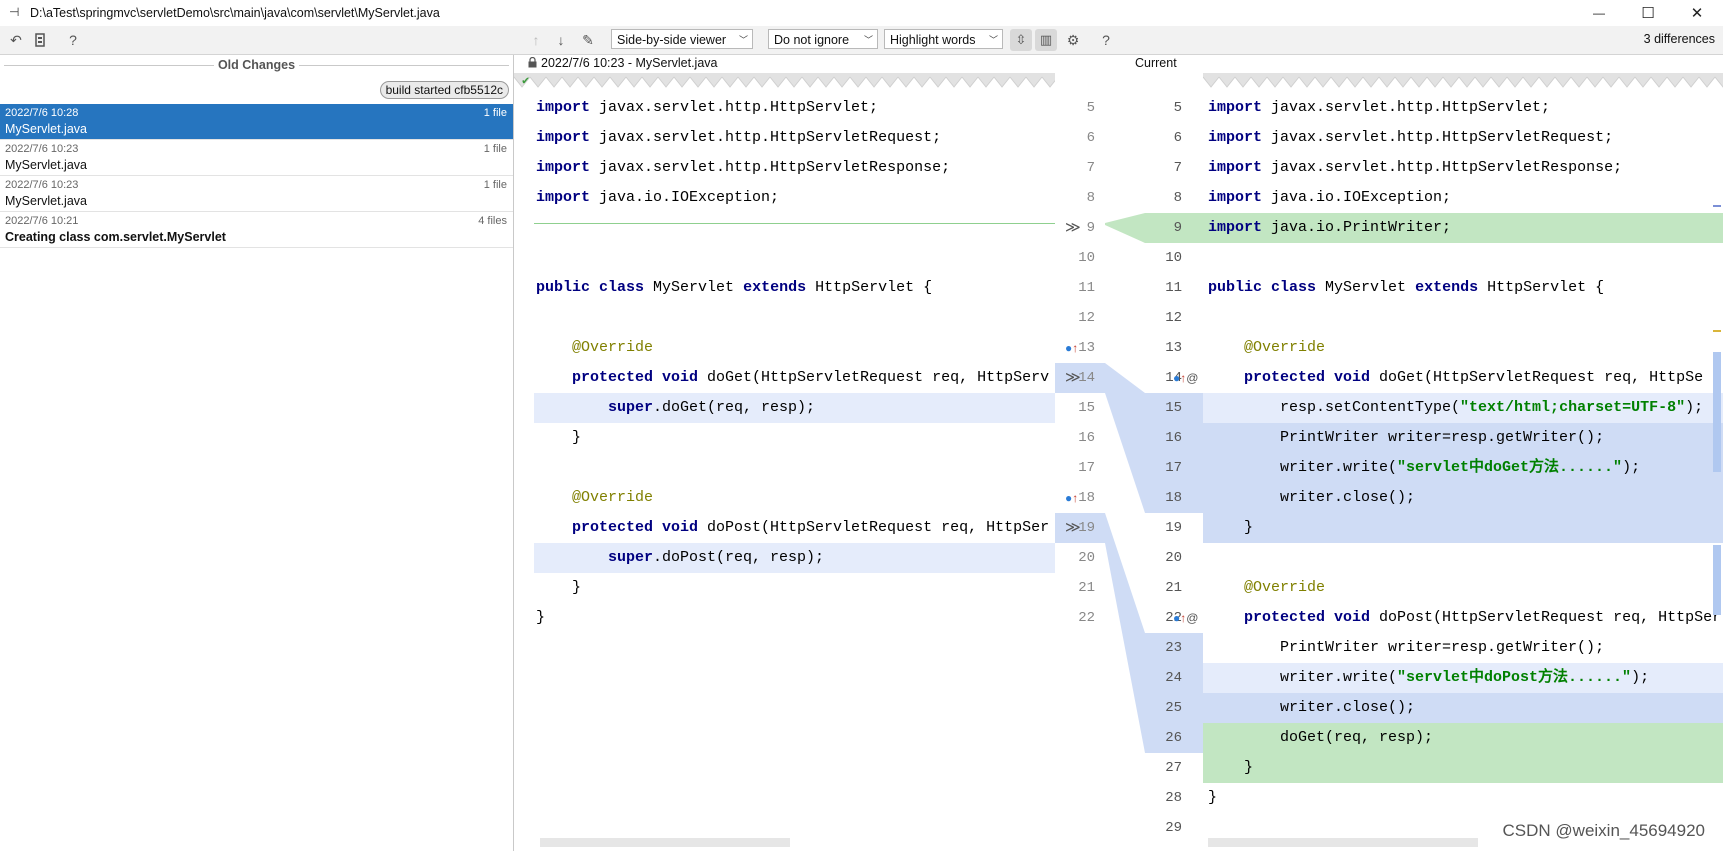 This screenshot has width=1723, height=851. I want to click on old-line-number: 7, so click(1090, 168).